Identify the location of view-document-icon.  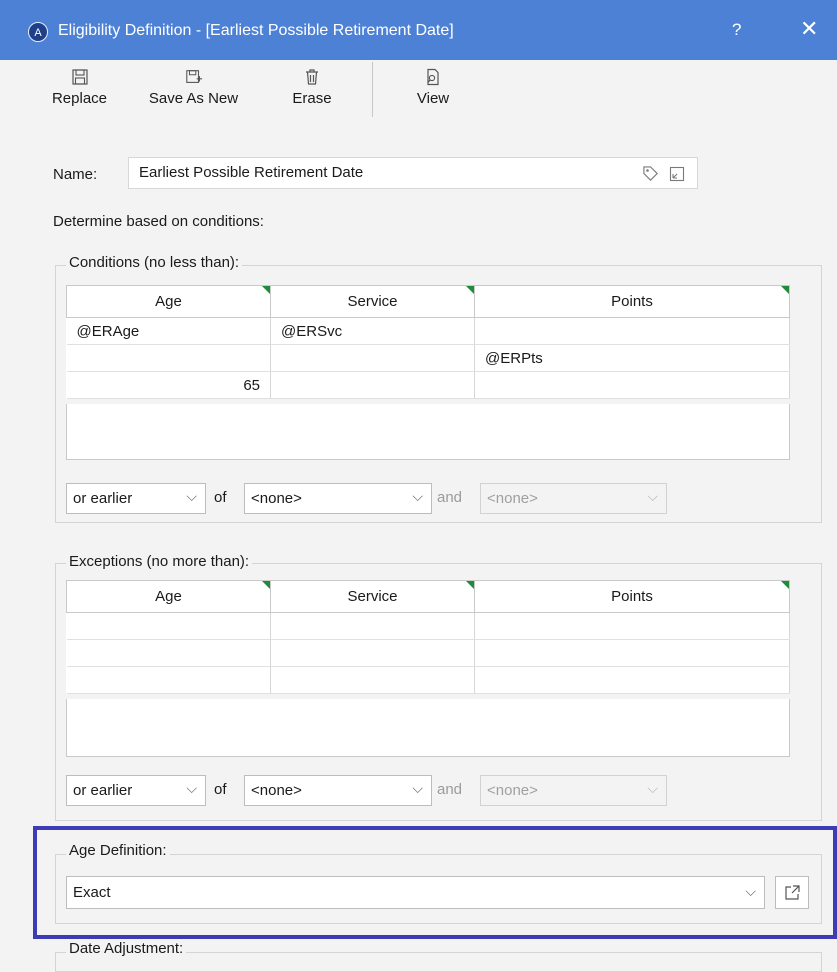
(433, 77).